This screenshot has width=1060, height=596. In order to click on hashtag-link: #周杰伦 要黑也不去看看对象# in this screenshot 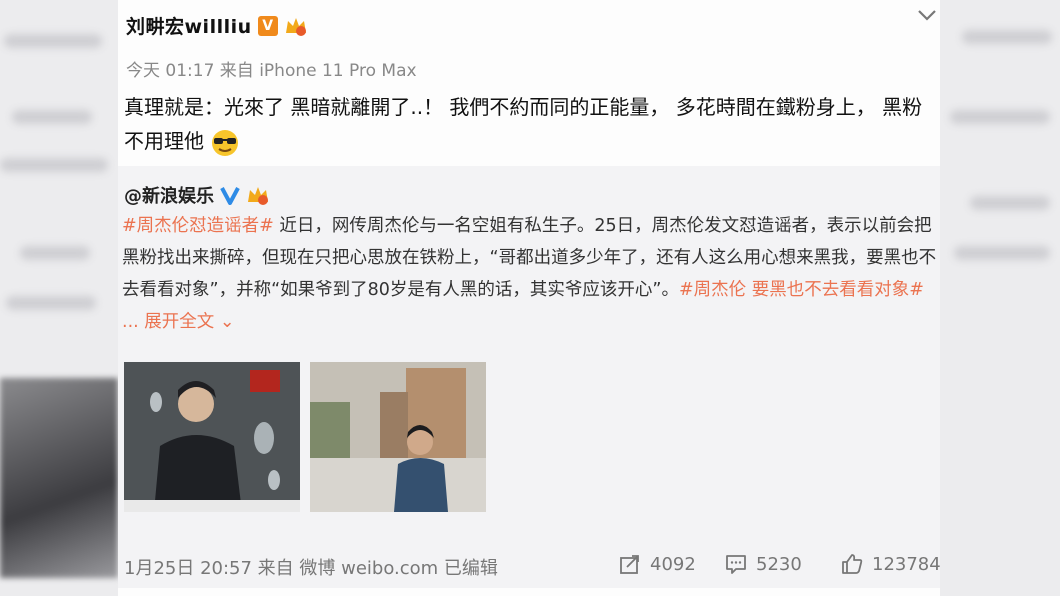, I will do `click(801, 290)`.